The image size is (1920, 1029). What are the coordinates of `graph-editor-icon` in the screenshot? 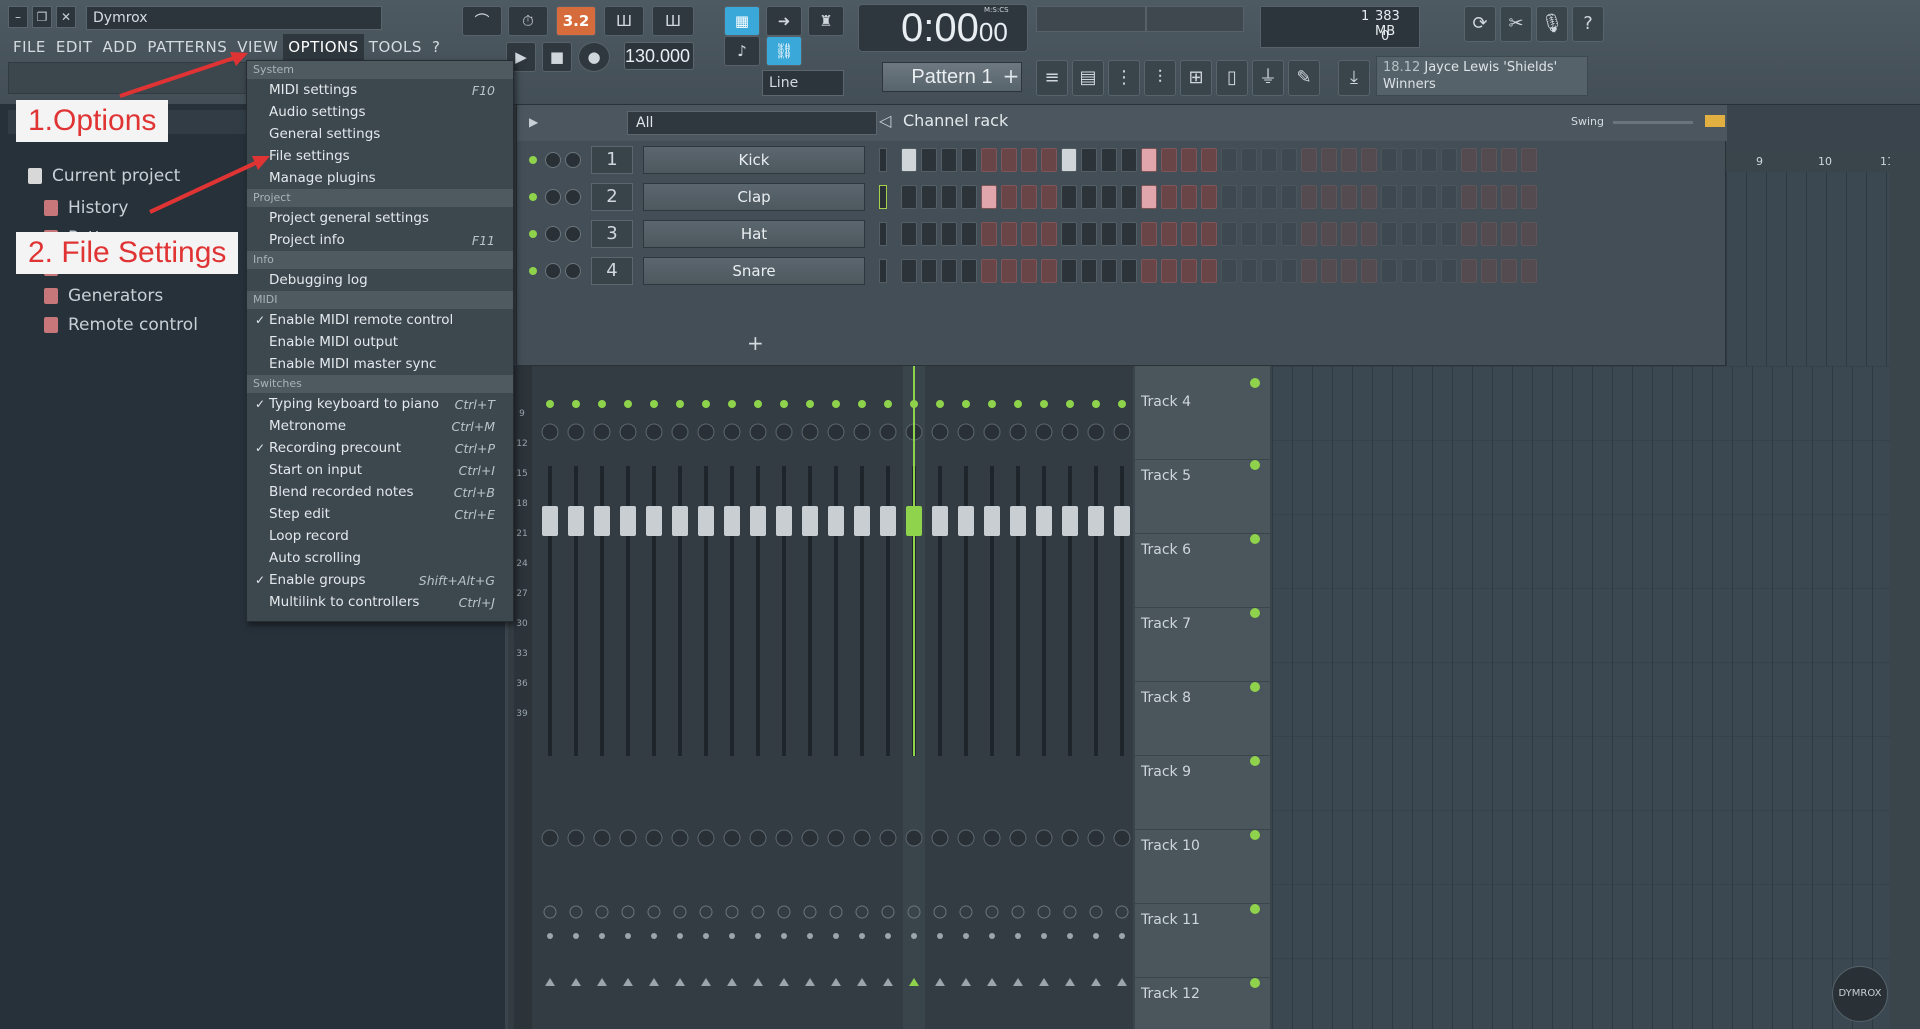 It's located at (1715, 121).